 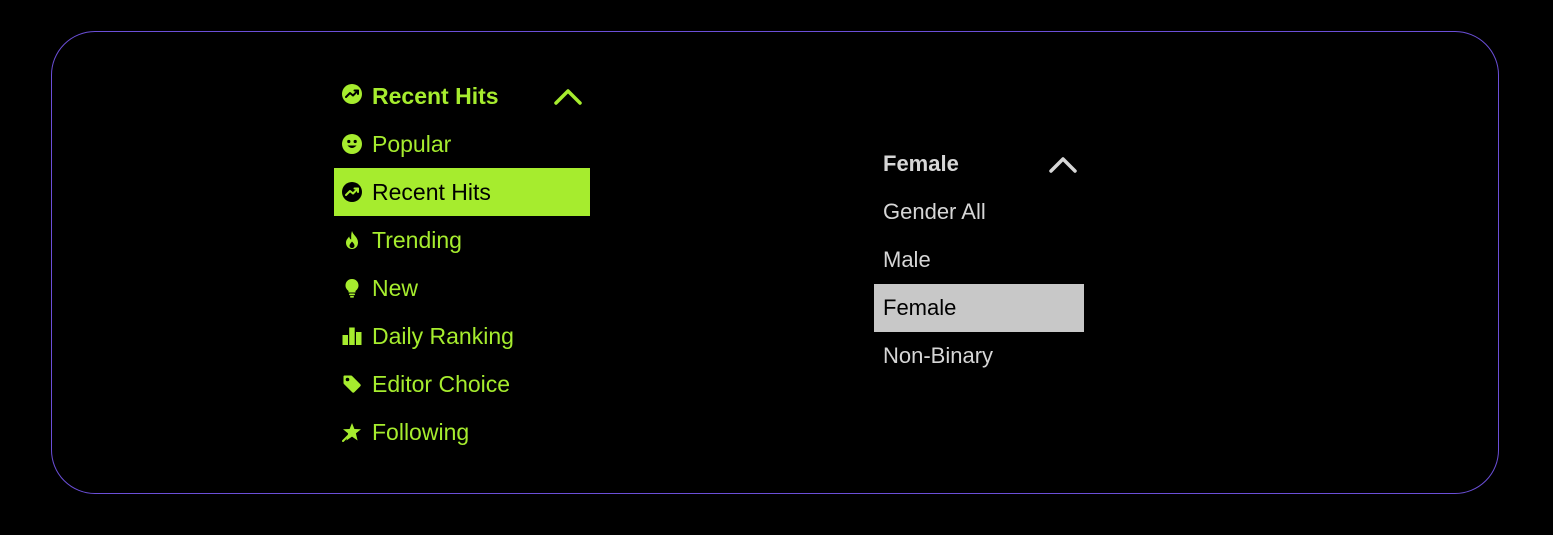 What do you see at coordinates (979, 308) in the screenshot?
I see `gender-option-female: Female` at bounding box center [979, 308].